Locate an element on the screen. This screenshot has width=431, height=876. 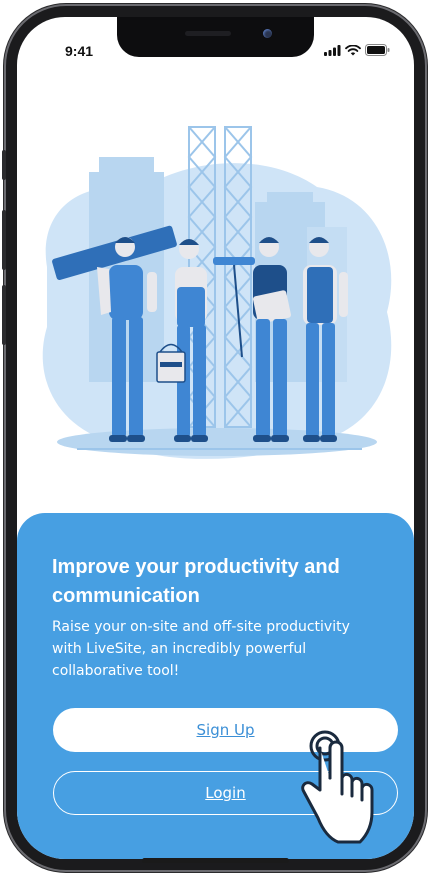
status-icons is located at coordinates (357, 50).